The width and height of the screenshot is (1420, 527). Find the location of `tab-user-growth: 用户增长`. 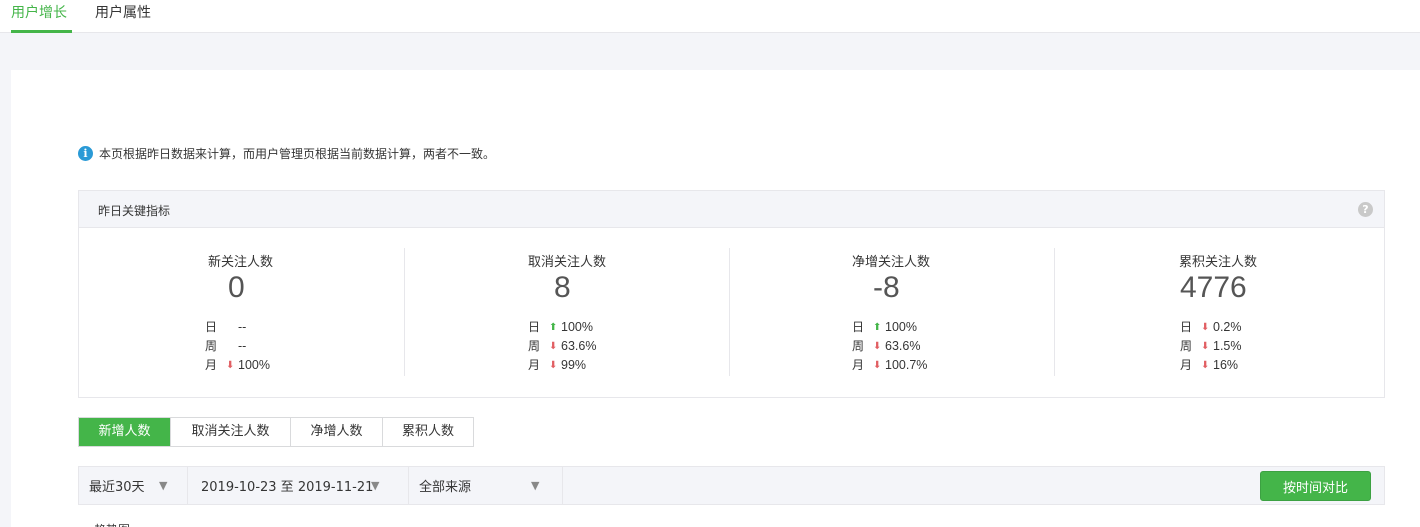

tab-user-growth: 用户增长 is located at coordinates (39, 13).